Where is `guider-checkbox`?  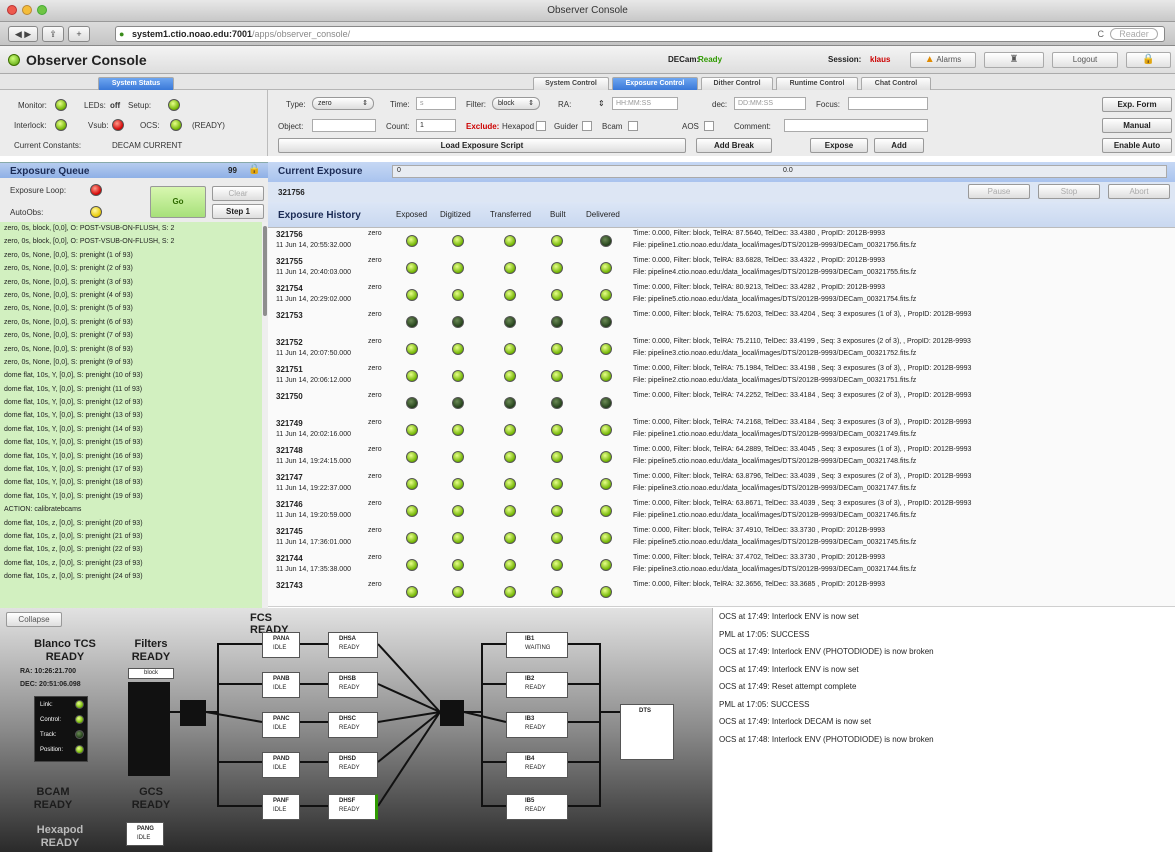
guider-checkbox is located at coordinates (587, 126).